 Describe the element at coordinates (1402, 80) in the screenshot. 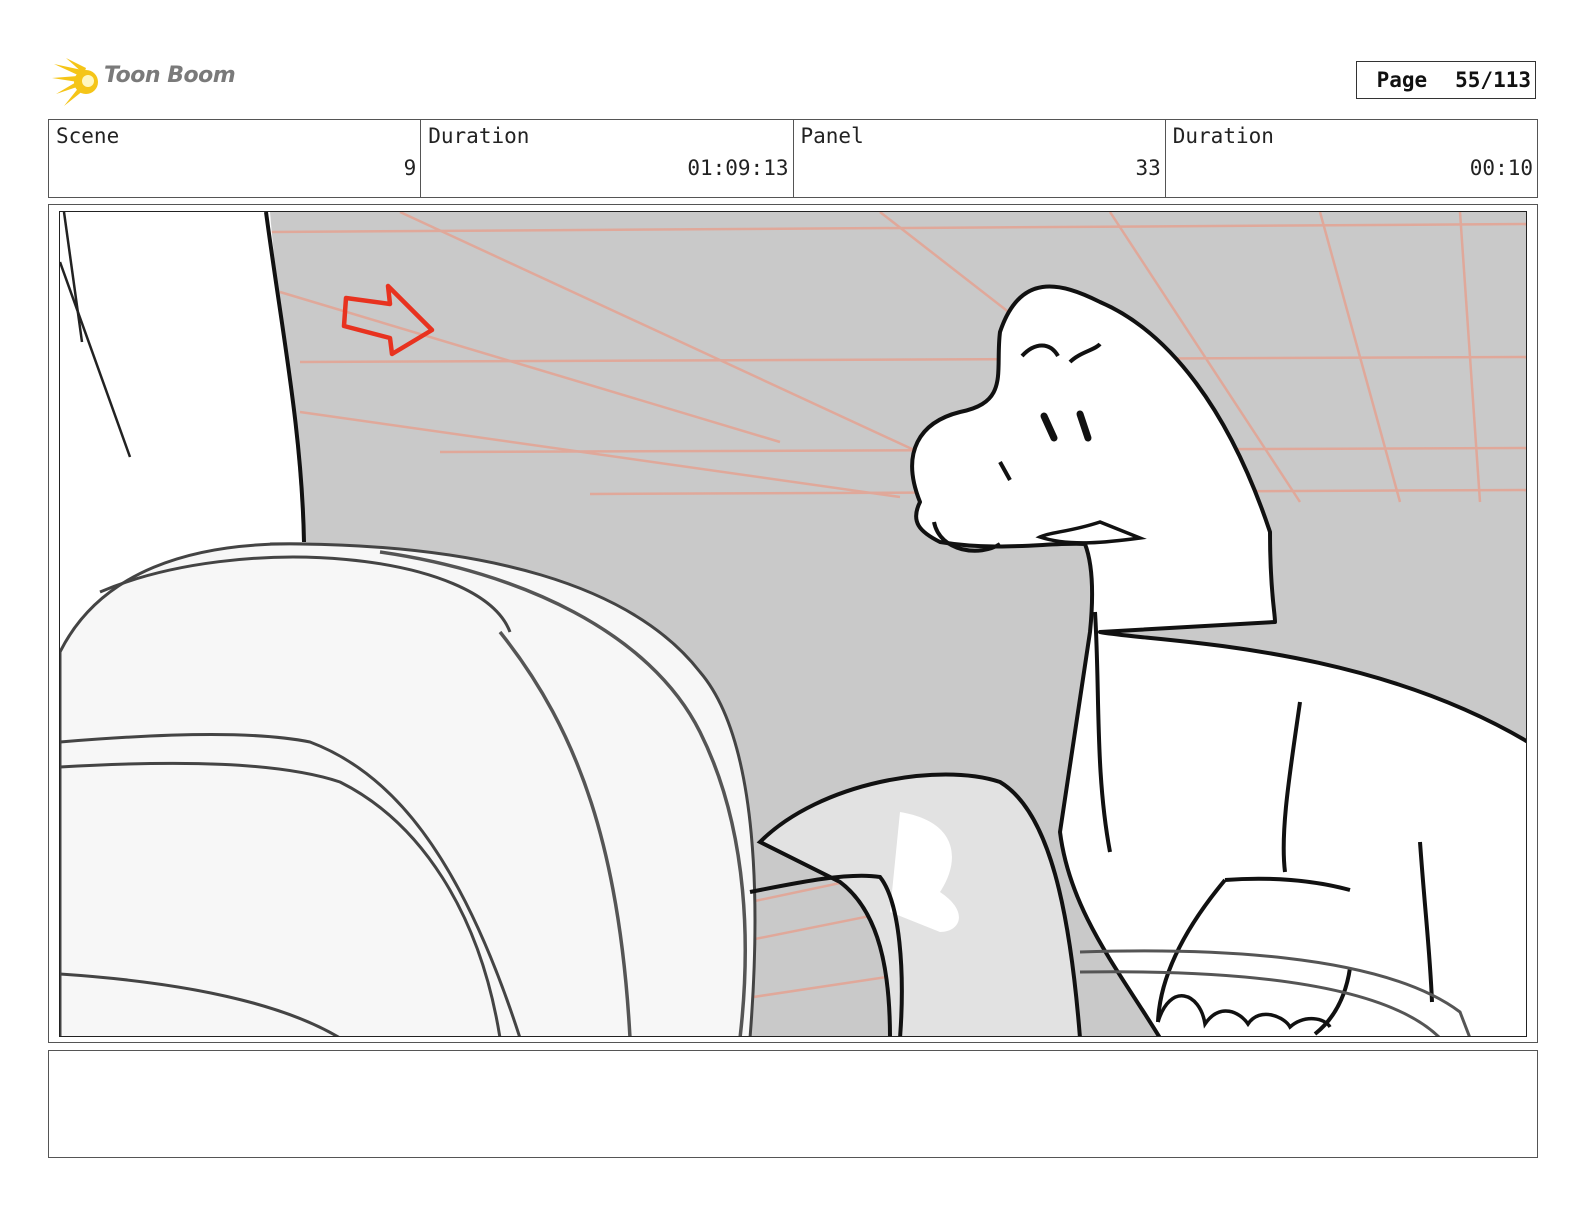

I see `page-label: Page` at that location.